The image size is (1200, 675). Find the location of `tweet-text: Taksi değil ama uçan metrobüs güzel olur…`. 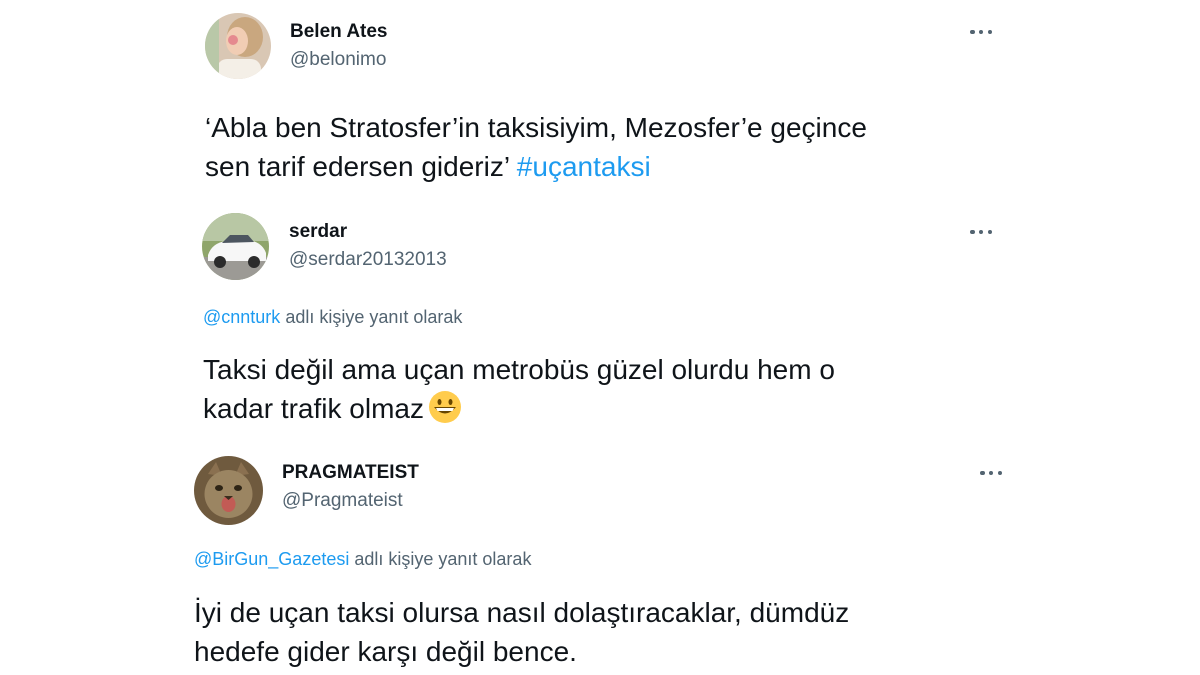

tweet-text: Taksi değil ama uçan metrobüs güzel olur… is located at coordinates (519, 392).